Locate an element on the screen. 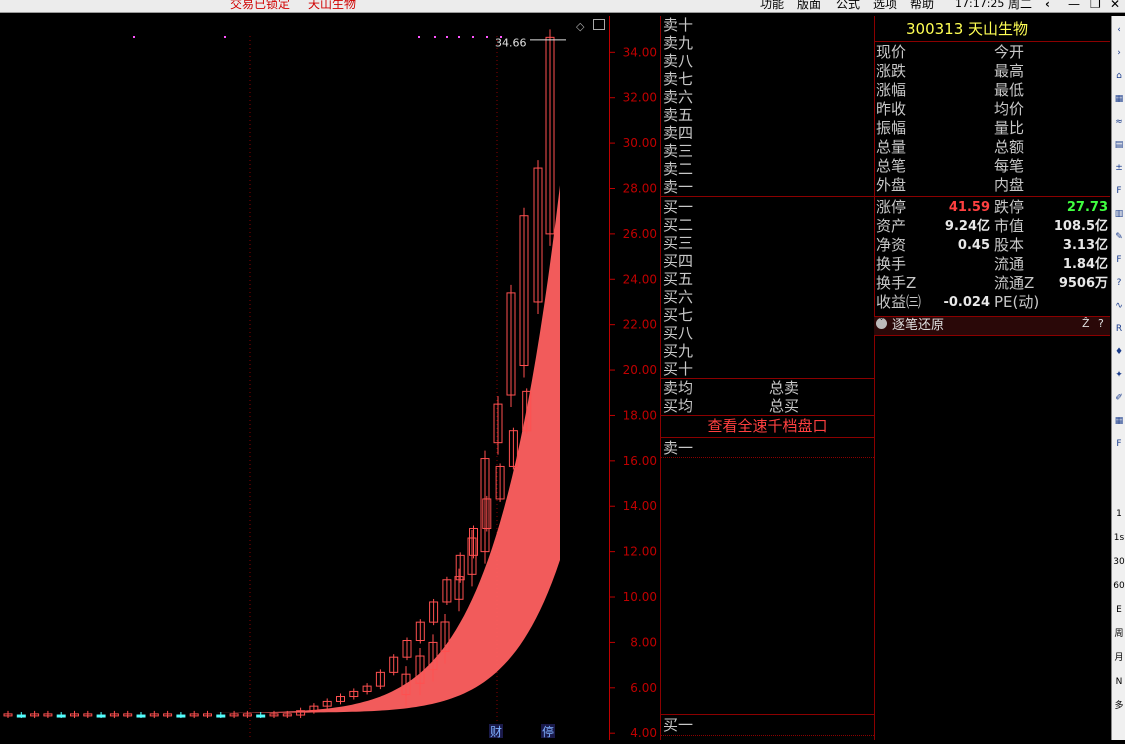  buy-level-3: 买三 is located at coordinates (678, 243).